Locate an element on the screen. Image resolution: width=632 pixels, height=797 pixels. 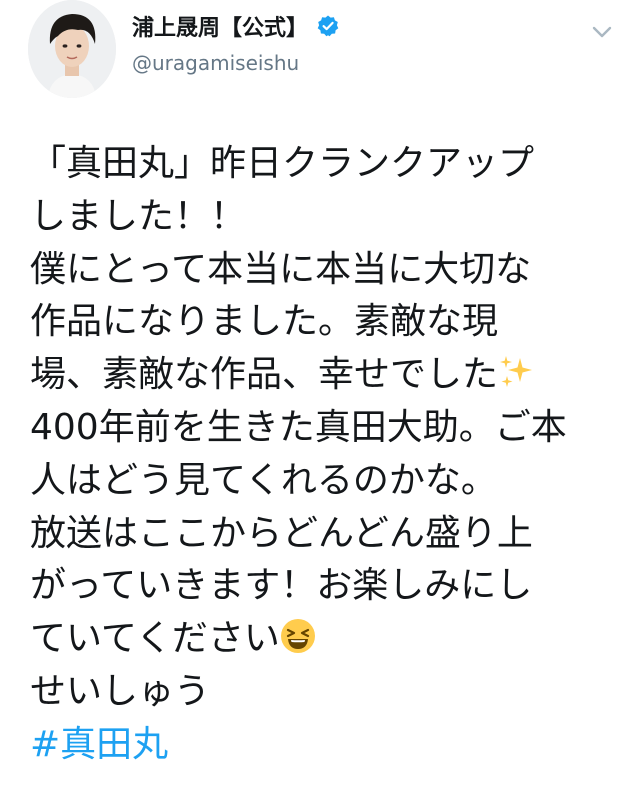
tweet-line-with-emoji: 場、素敵な作品、幸せでした is located at coordinates (325, 375).